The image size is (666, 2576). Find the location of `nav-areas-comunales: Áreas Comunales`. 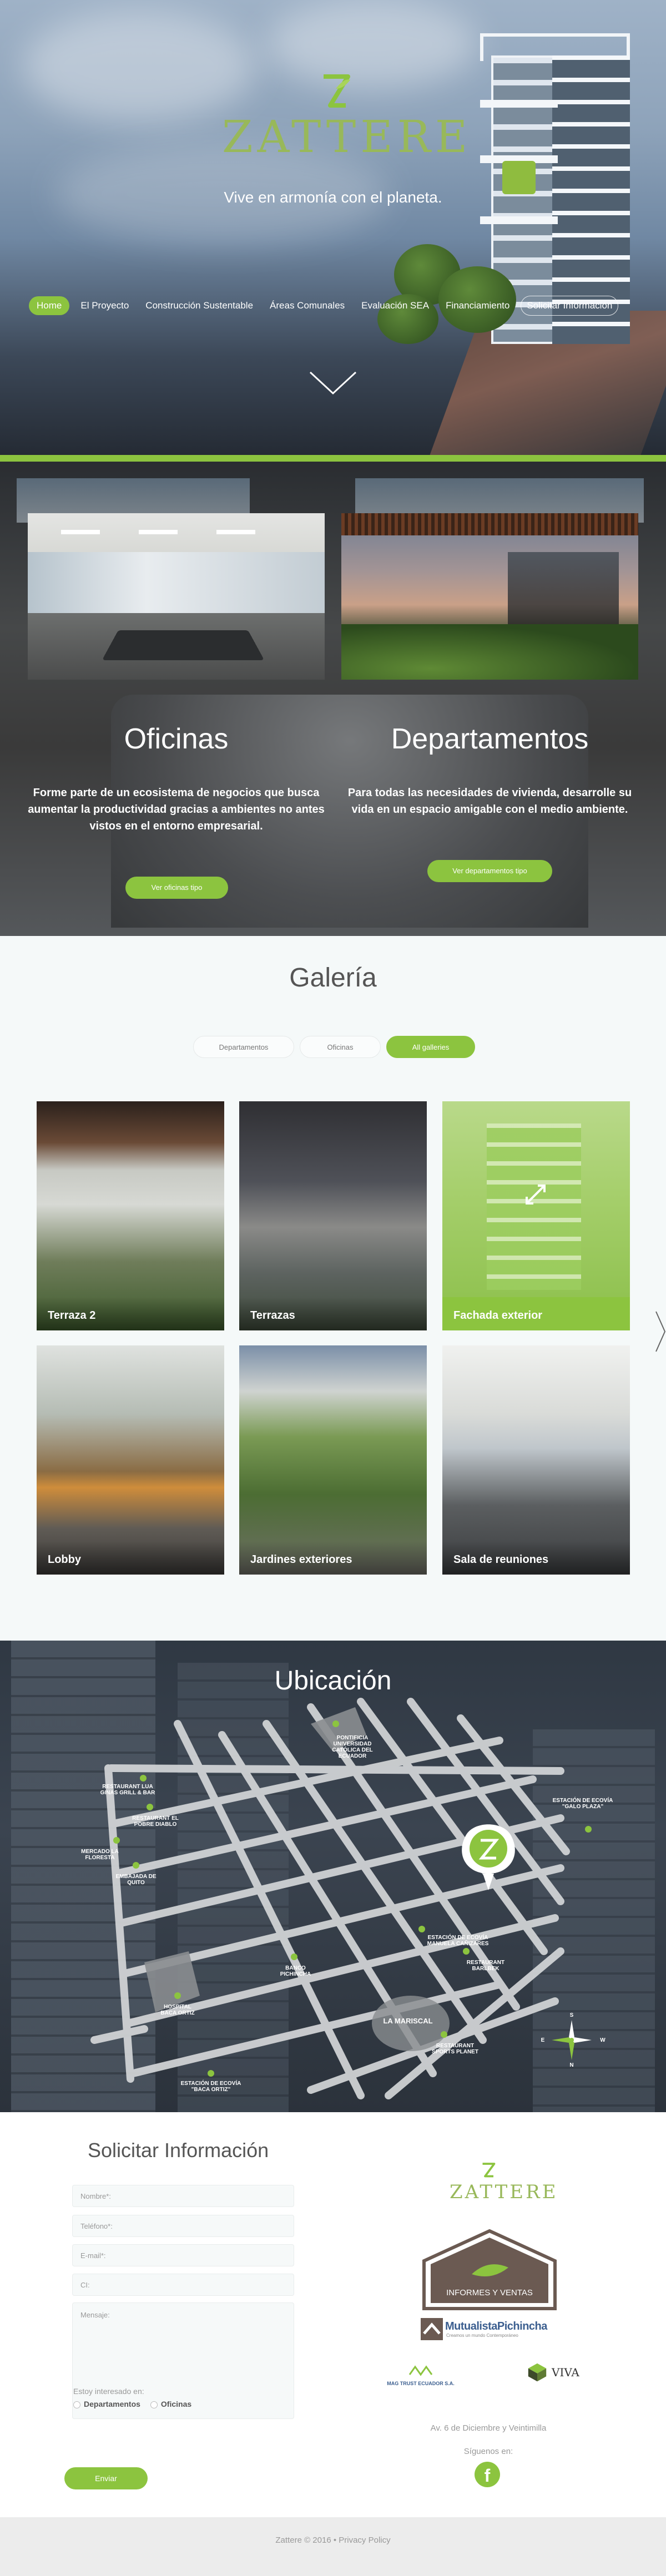

nav-areas-comunales: Áreas Comunales is located at coordinates (307, 305).